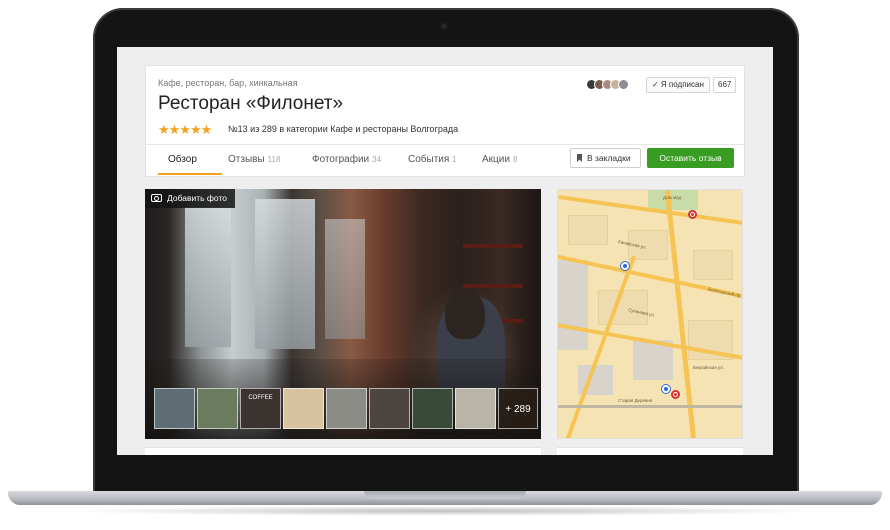  Describe the element at coordinates (445, 511) in the screenshot. I see `laptop-shadow` at that location.